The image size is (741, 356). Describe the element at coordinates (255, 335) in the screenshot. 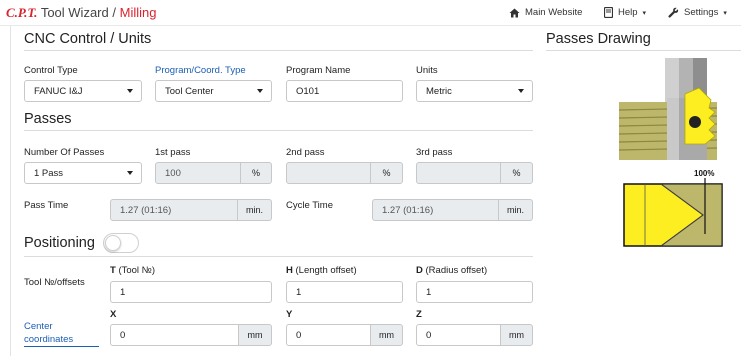

I see `x-unit: mm` at that location.